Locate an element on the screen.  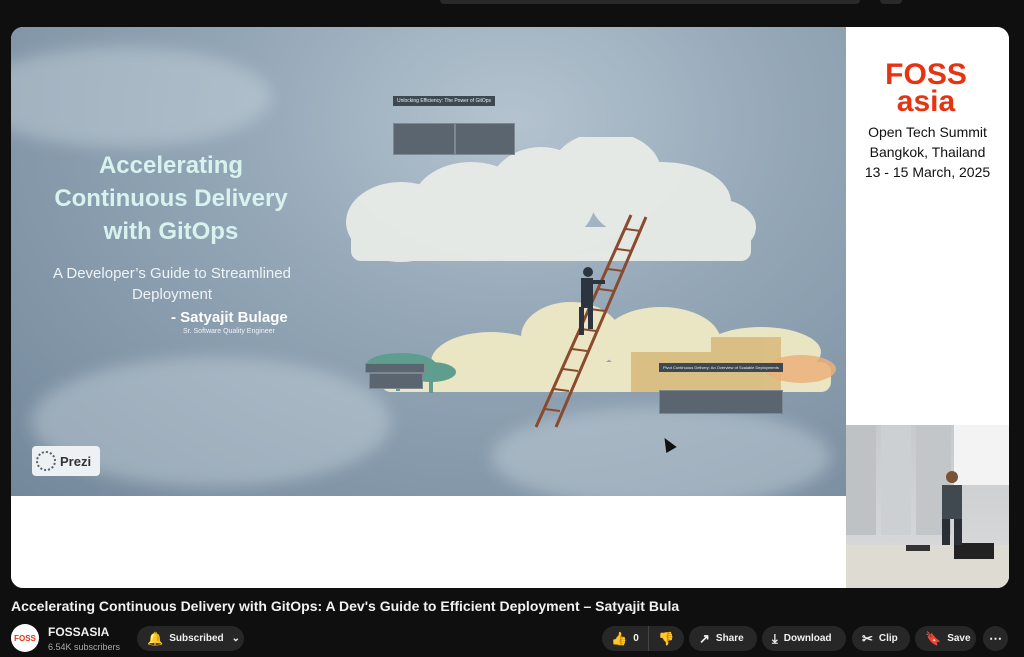
clip-button: ✂ Clip is located at coordinates (881, 638).